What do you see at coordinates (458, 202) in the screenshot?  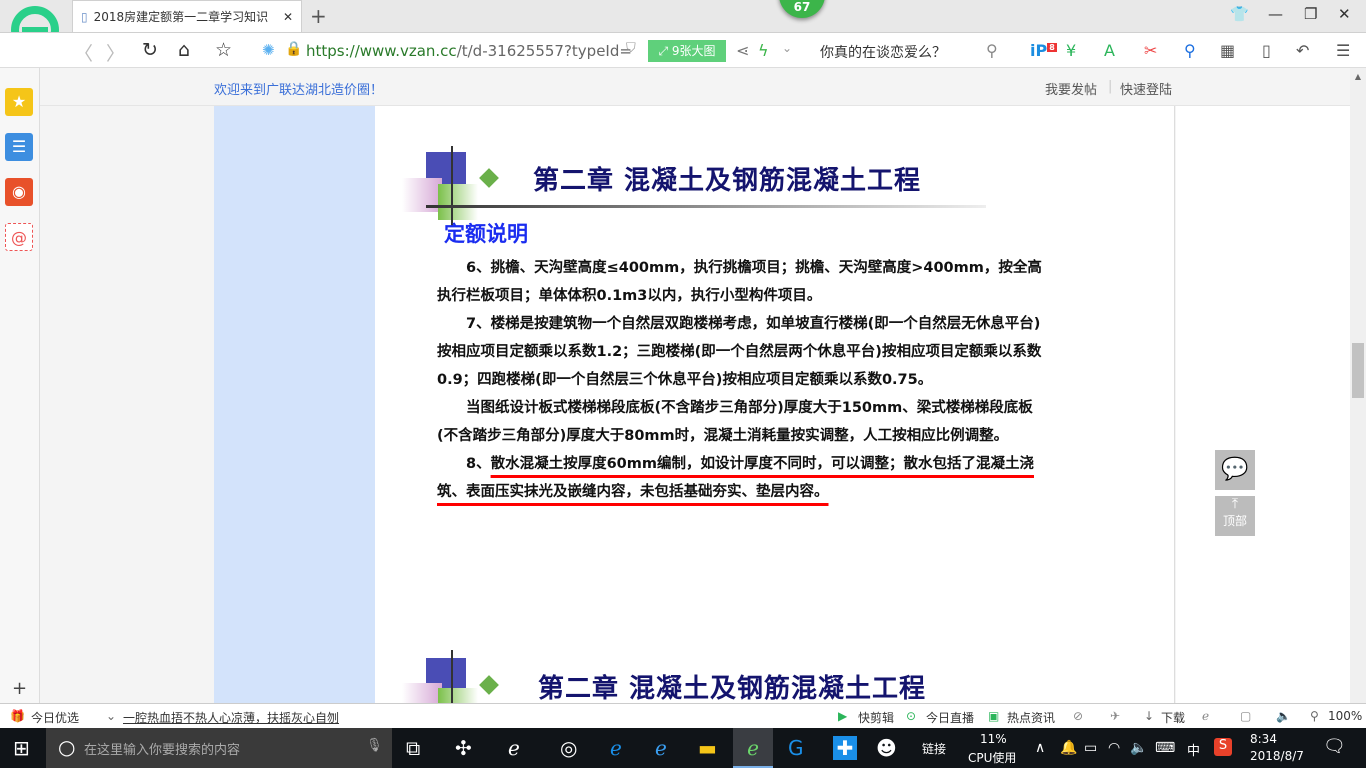 I see `decor-square` at bounding box center [458, 202].